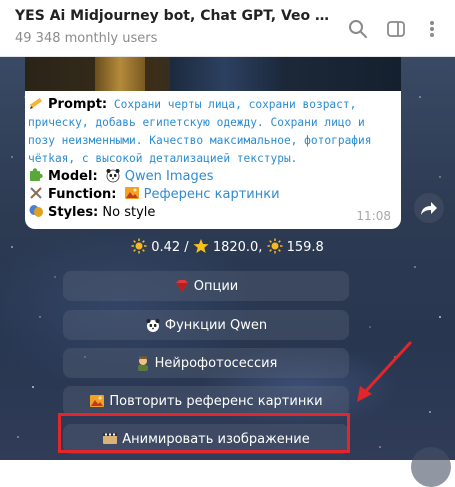 The height and width of the screenshot is (487, 455). Describe the element at coordinates (237, 247) in the screenshot. I see `stat-b: 1820.0,` at that location.